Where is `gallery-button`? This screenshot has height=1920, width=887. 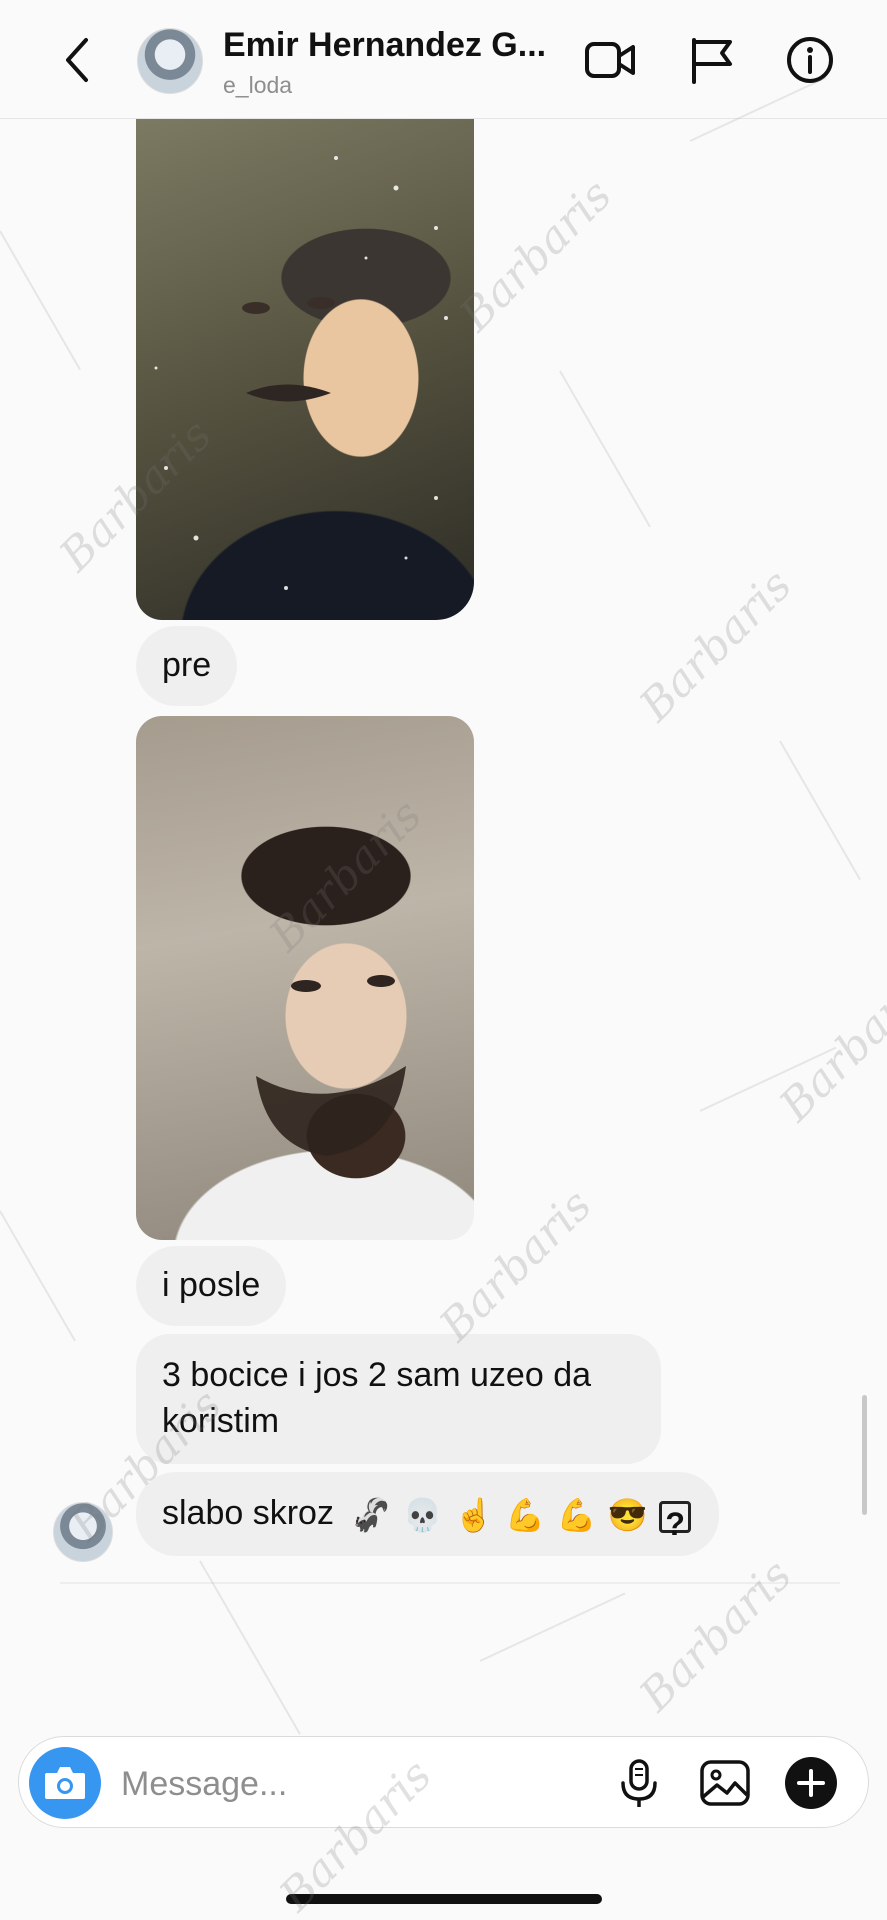 gallery-button is located at coordinates (725, 1783).